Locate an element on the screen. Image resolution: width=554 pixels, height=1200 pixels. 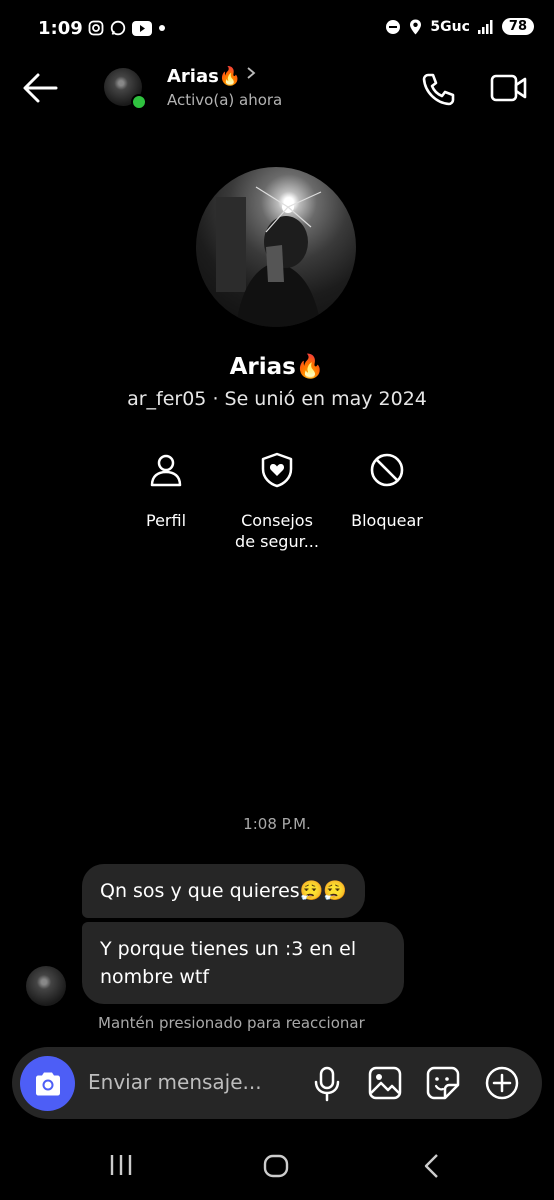
phone-icon is located at coordinates (438, 89).